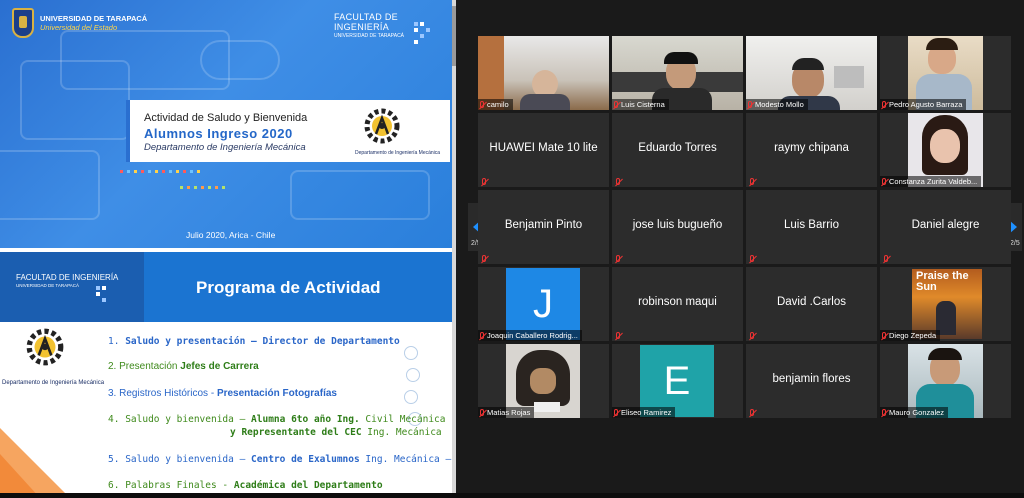  Describe the element at coordinates (20, 476) in the screenshot. I see `decor-triangle-dark` at that location.